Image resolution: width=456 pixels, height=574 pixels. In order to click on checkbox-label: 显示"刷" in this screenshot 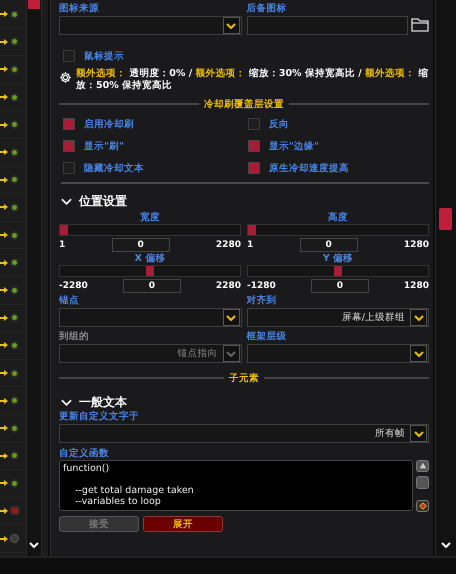, I will do `click(104, 146)`.